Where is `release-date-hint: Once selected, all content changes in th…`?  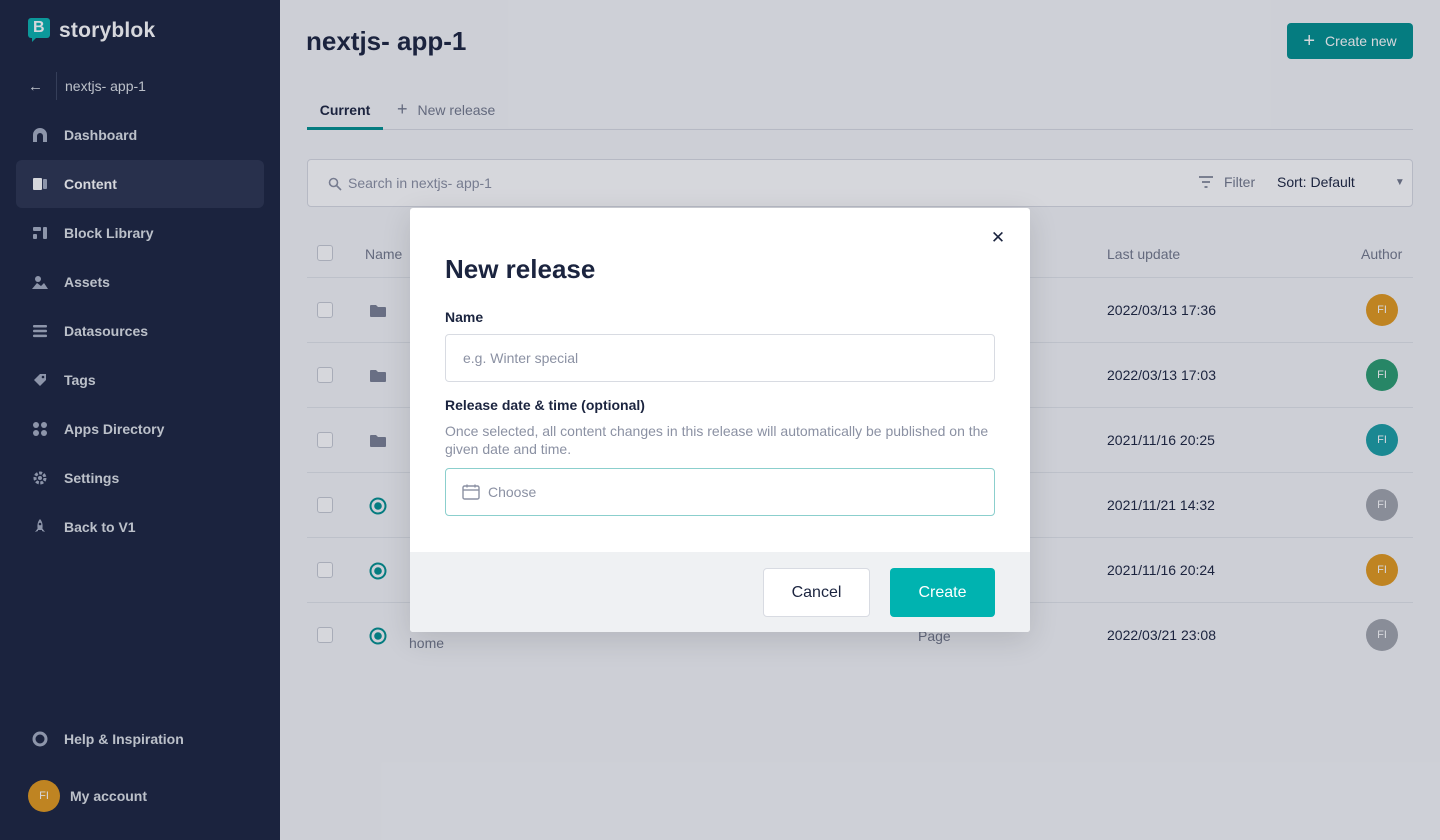
release-date-hint: Once selected, all content changes in th… is located at coordinates (717, 440).